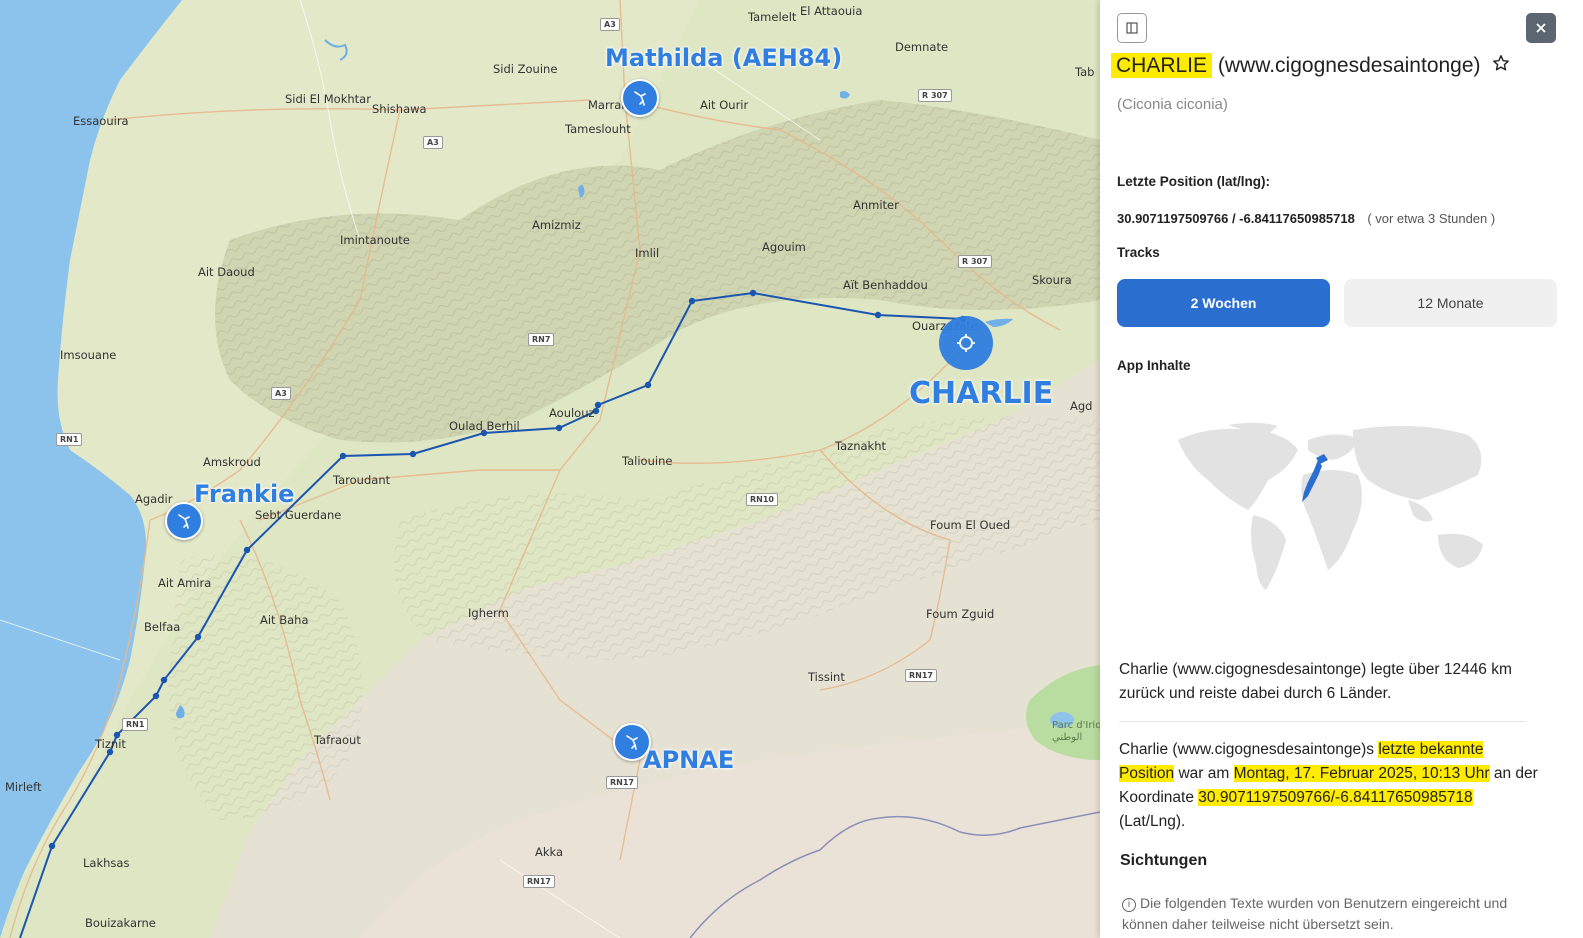  What do you see at coordinates (860, 446) in the screenshot?
I see `place-label: Taznakht` at bounding box center [860, 446].